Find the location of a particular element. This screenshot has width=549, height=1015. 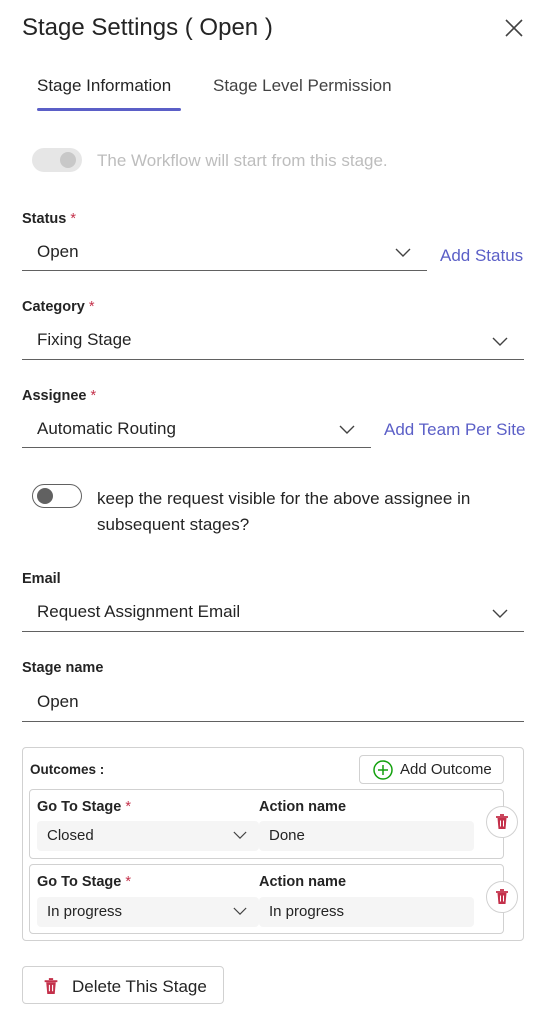

stage-name-label: Stage name is located at coordinates (63, 668).